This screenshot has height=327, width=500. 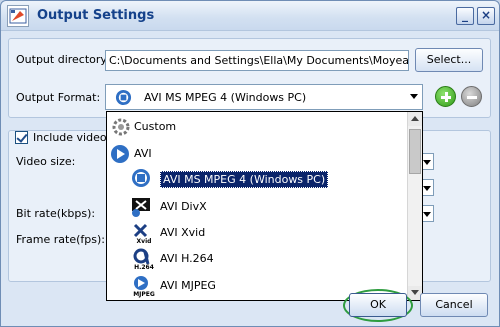 What do you see at coordinates (63, 59) in the screenshot?
I see `output-directory-label: Output directory:` at bounding box center [63, 59].